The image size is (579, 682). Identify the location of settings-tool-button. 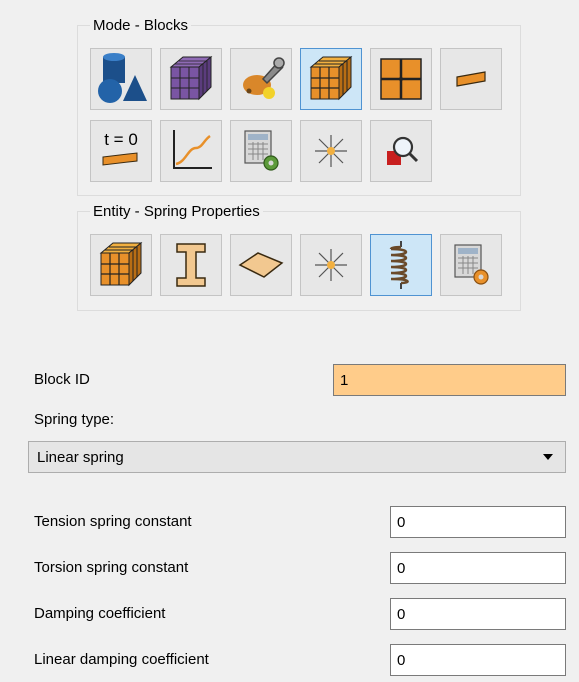
(261, 79).